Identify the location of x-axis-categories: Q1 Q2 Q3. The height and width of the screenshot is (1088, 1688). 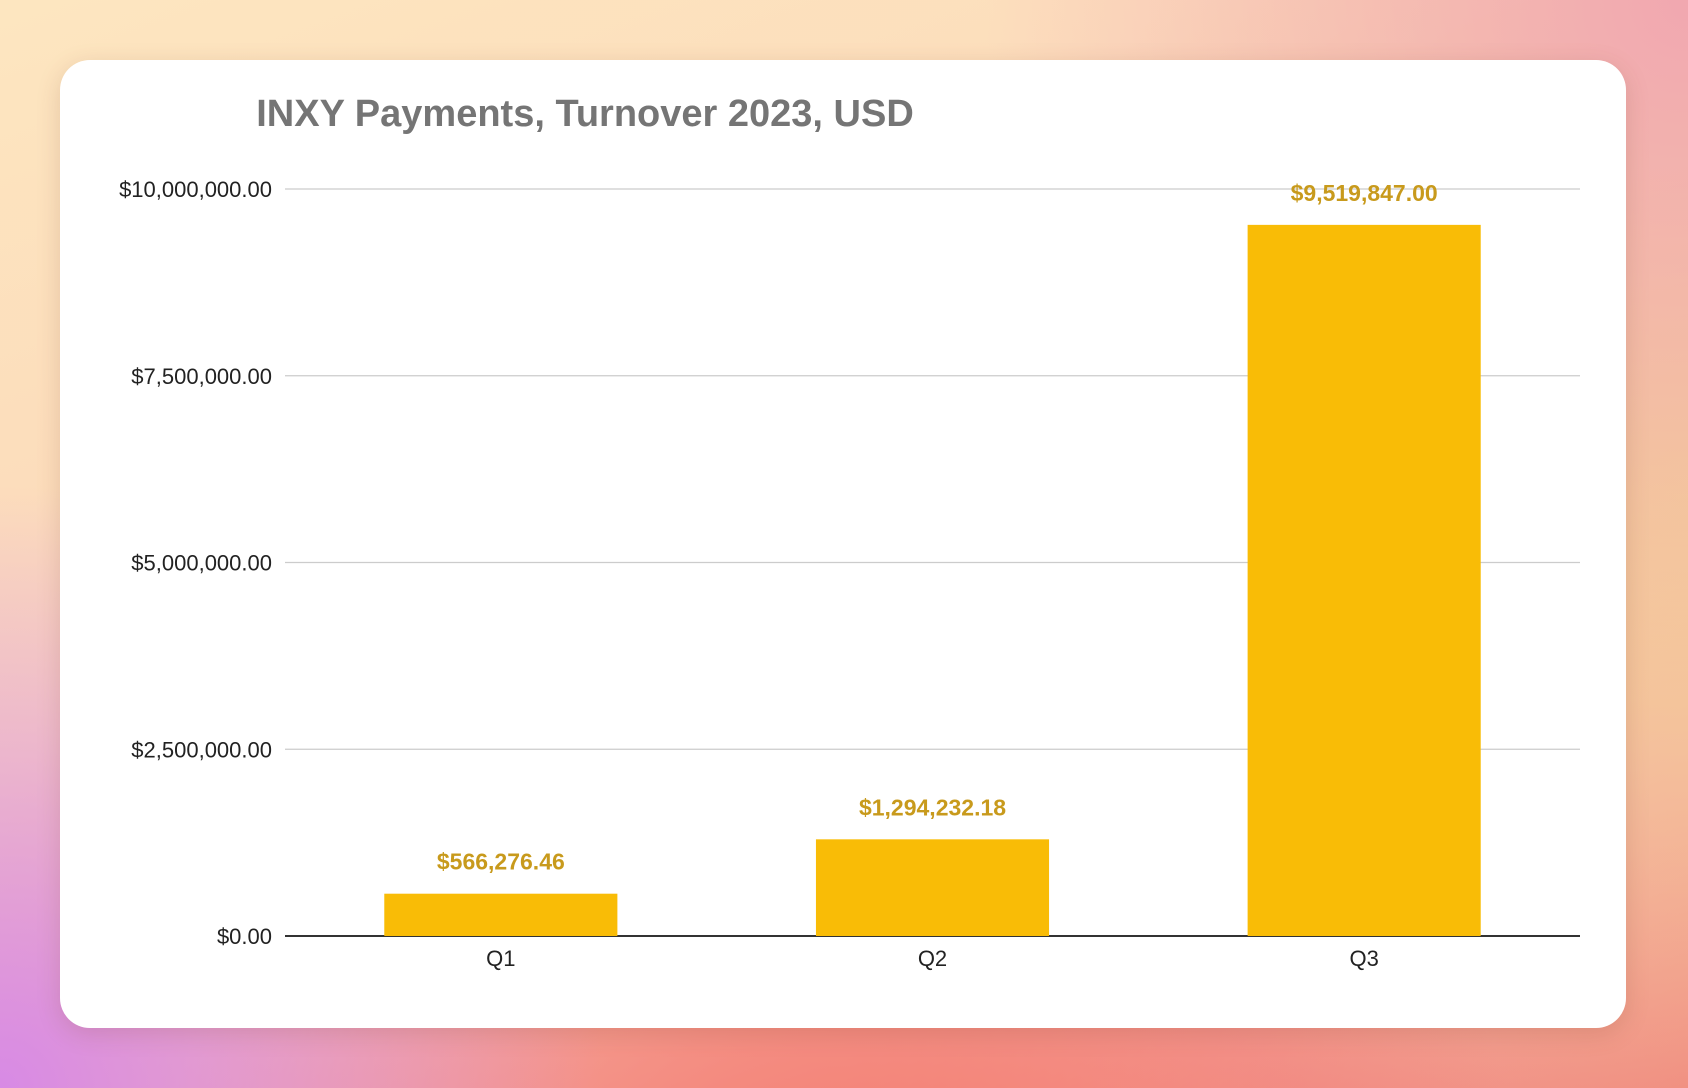
(932, 958).